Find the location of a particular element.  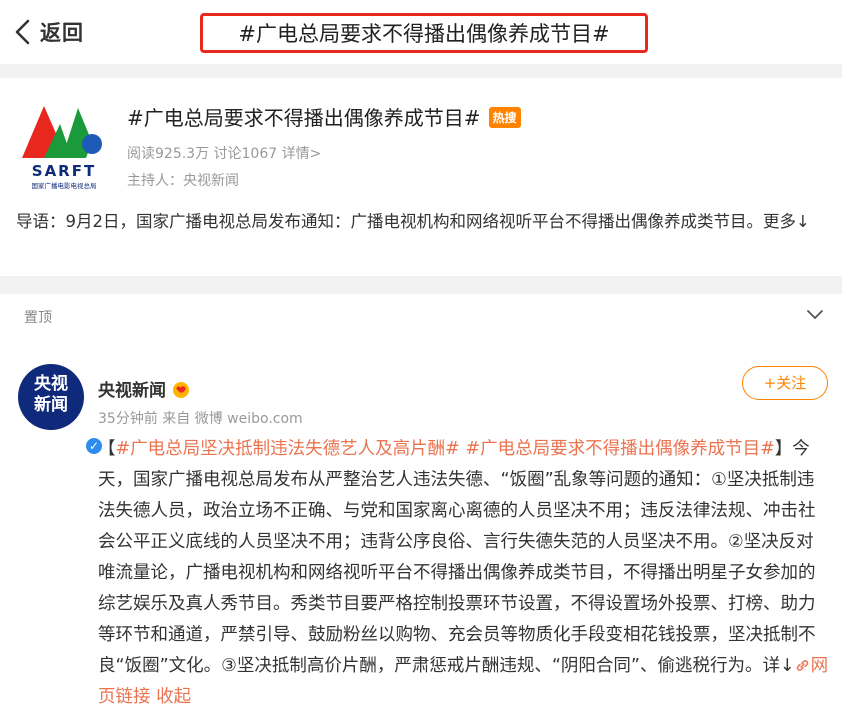

avatar-line-1: 央视 is located at coordinates (51, 384).